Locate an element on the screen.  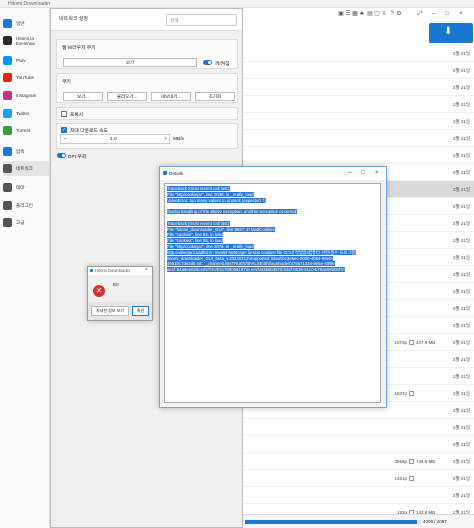
cookie-group-title: 쿠키 is located at coordinates (66, 82).